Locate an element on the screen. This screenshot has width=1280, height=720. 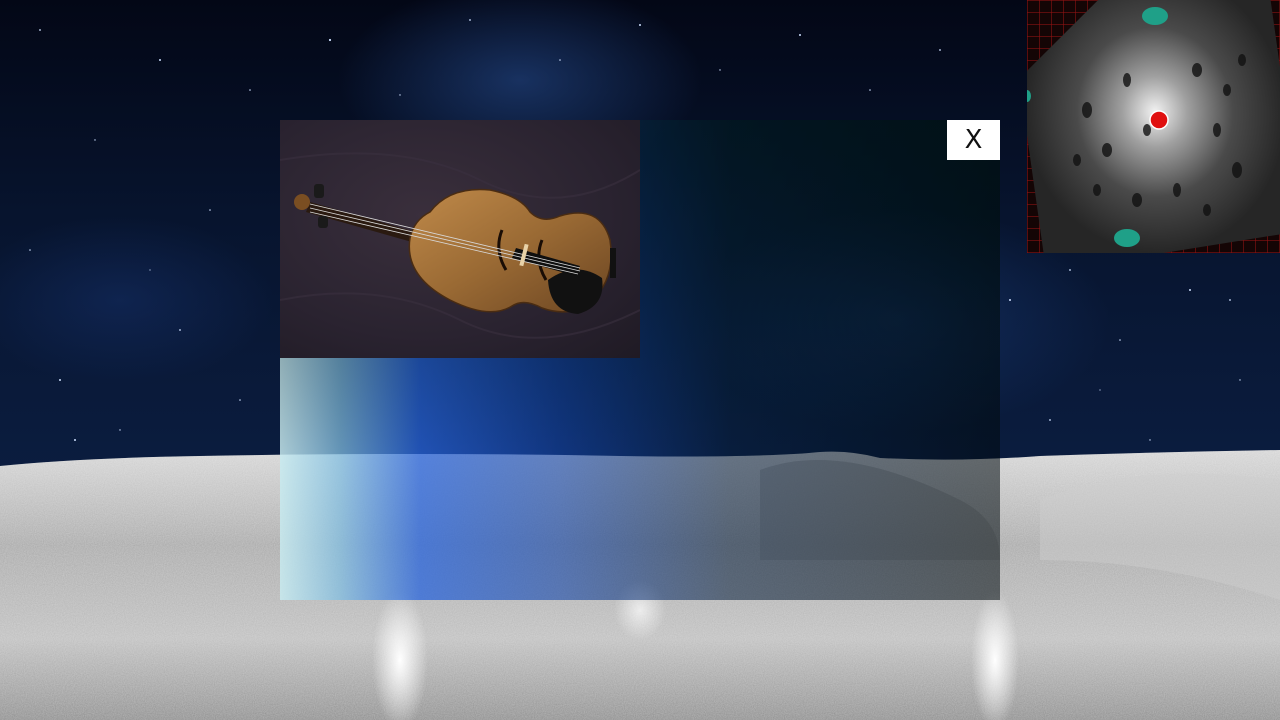
minimap is located at coordinates (1153, 126).